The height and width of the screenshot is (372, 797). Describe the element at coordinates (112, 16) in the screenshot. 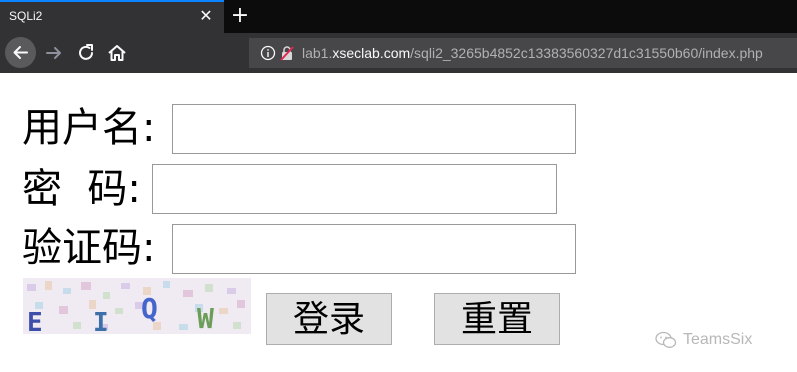

I see `active-tab: SQLi2 ✕` at that location.